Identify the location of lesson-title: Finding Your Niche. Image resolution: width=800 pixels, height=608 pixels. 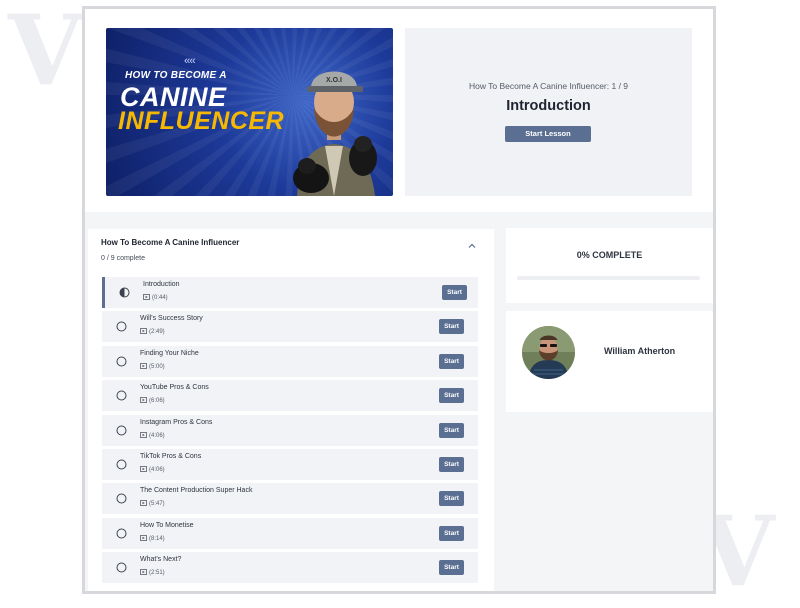
(169, 353).